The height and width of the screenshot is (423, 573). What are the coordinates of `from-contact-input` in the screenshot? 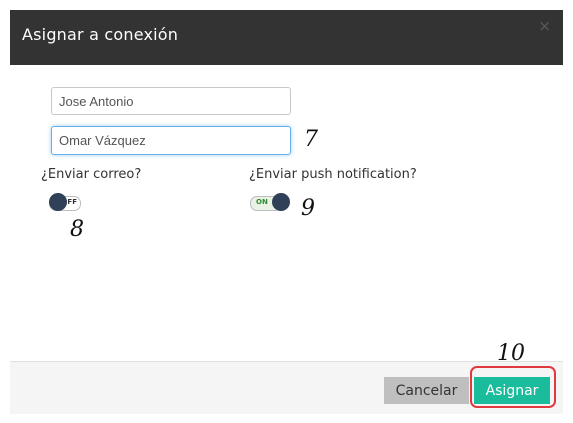 It's located at (171, 101).